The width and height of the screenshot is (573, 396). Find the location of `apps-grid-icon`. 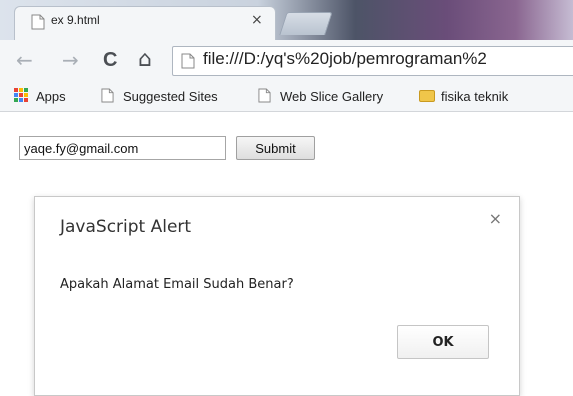

apps-grid-icon is located at coordinates (21, 95).